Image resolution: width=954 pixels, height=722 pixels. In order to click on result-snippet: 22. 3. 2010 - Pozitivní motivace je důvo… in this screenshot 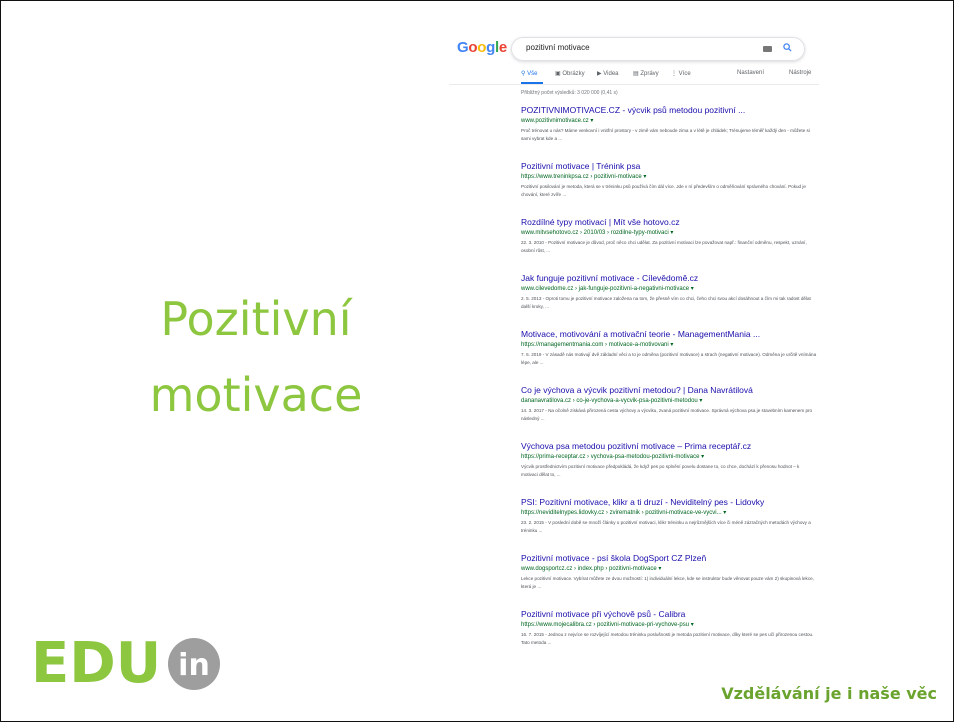, I will do `click(664, 246)`.